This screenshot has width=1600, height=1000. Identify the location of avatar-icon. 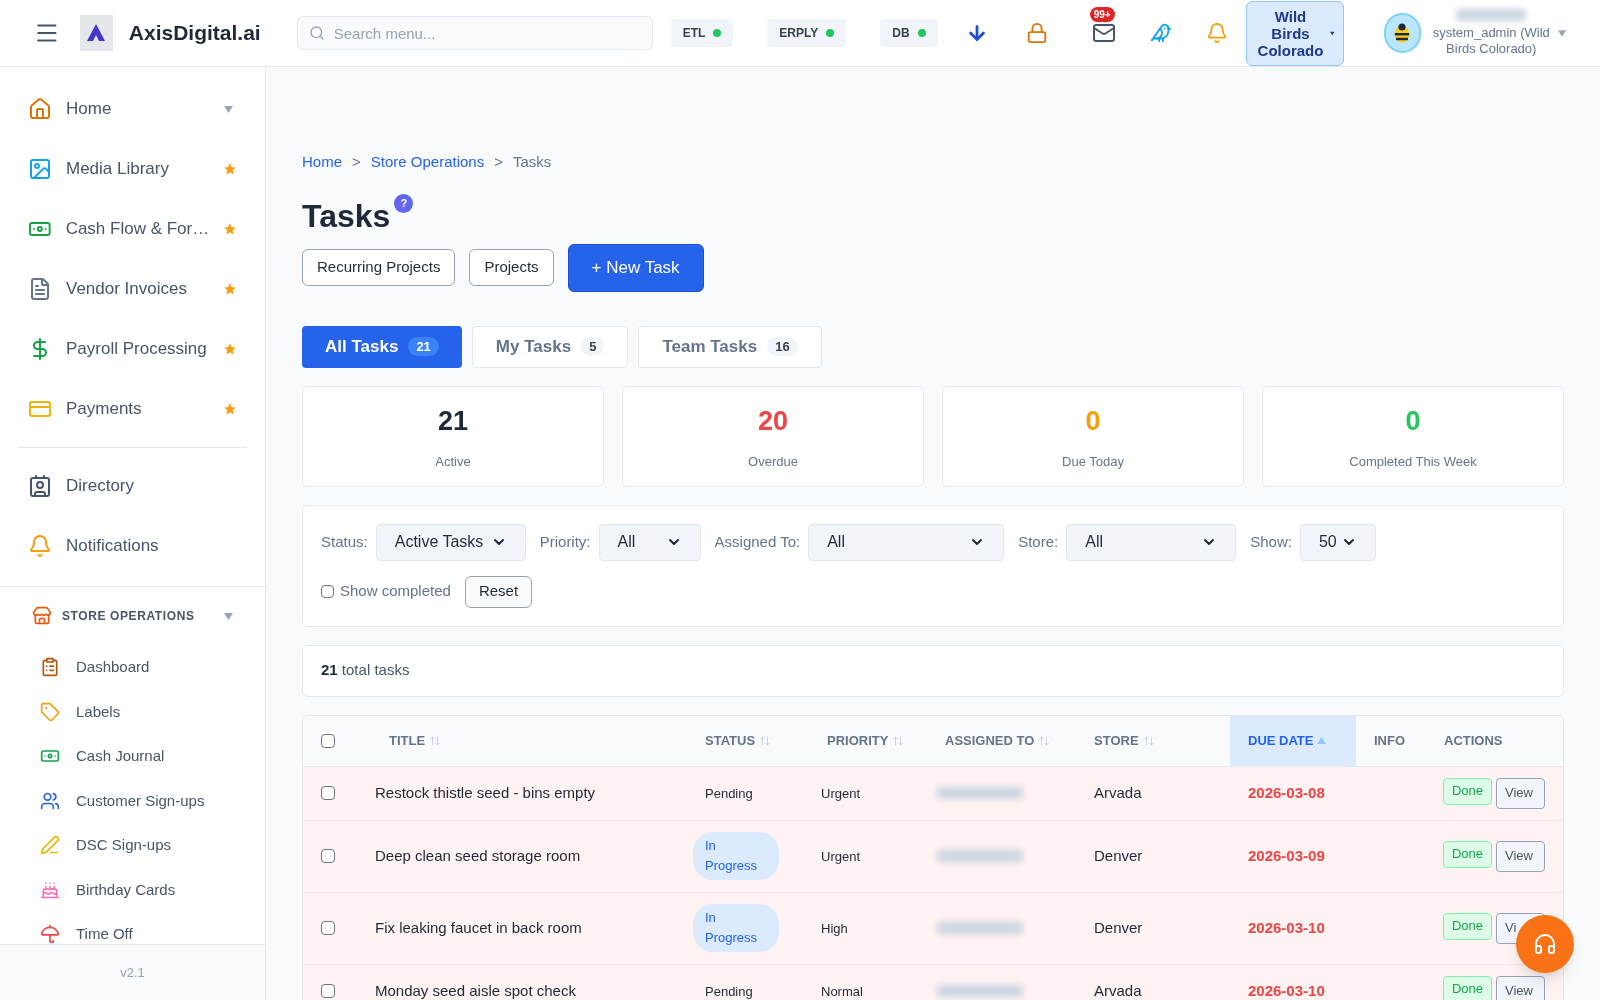
(1402, 33).